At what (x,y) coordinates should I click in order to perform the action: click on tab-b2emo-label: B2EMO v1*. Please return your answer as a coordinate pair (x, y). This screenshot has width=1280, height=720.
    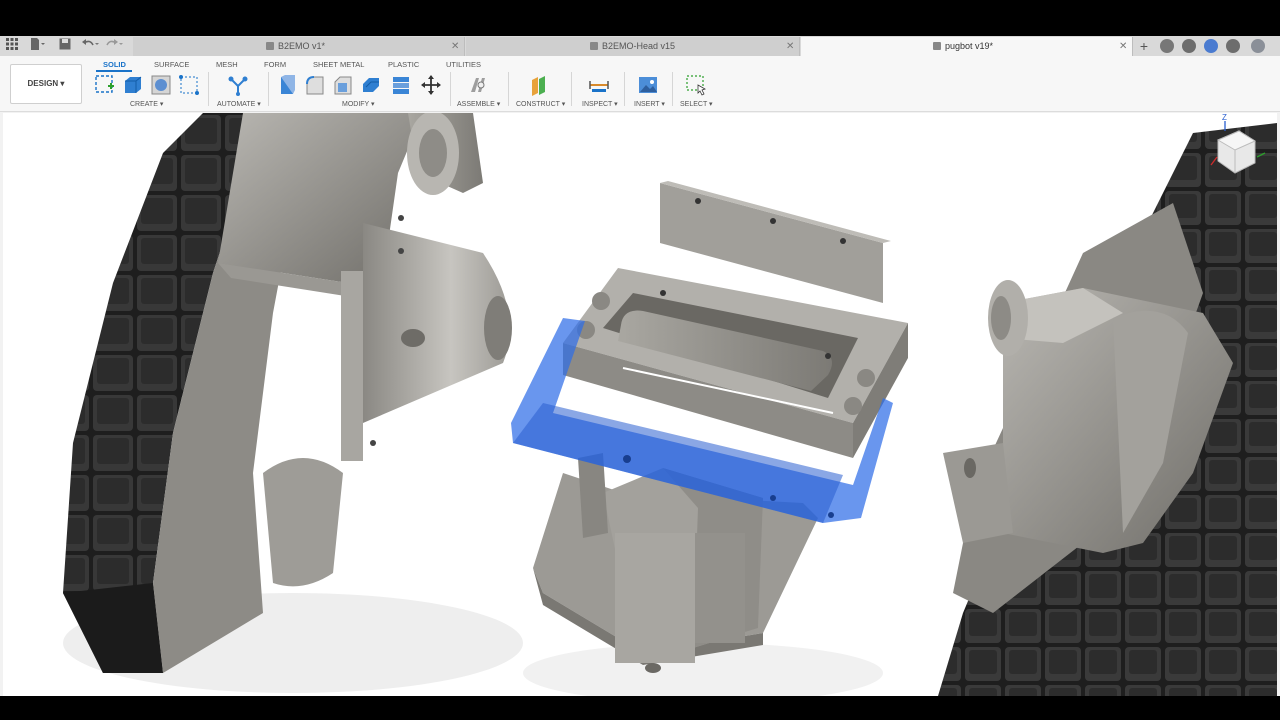
    Looking at the image, I should click on (302, 46).